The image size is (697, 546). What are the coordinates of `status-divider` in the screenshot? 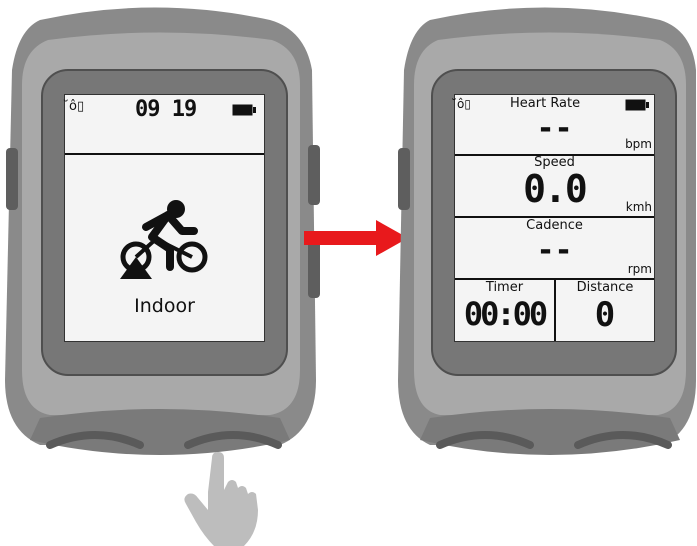 It's located at (164, 154).